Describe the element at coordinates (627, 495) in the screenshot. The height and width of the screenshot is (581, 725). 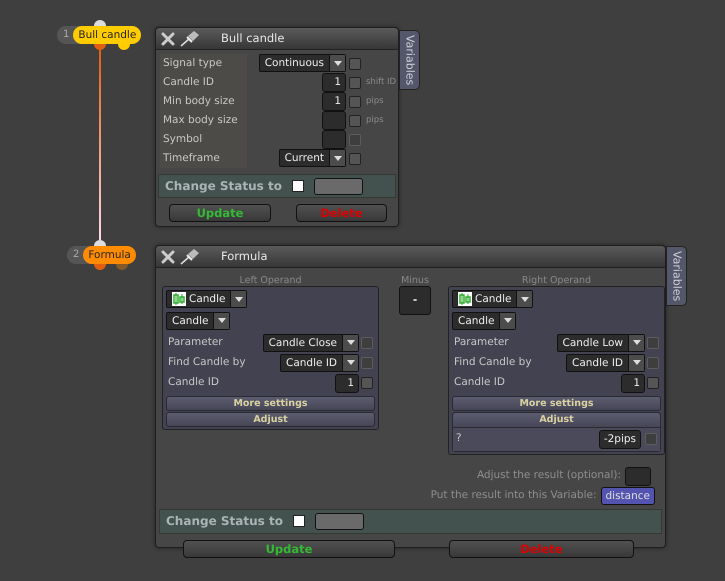
I see `variable-badge: distance` at that location.